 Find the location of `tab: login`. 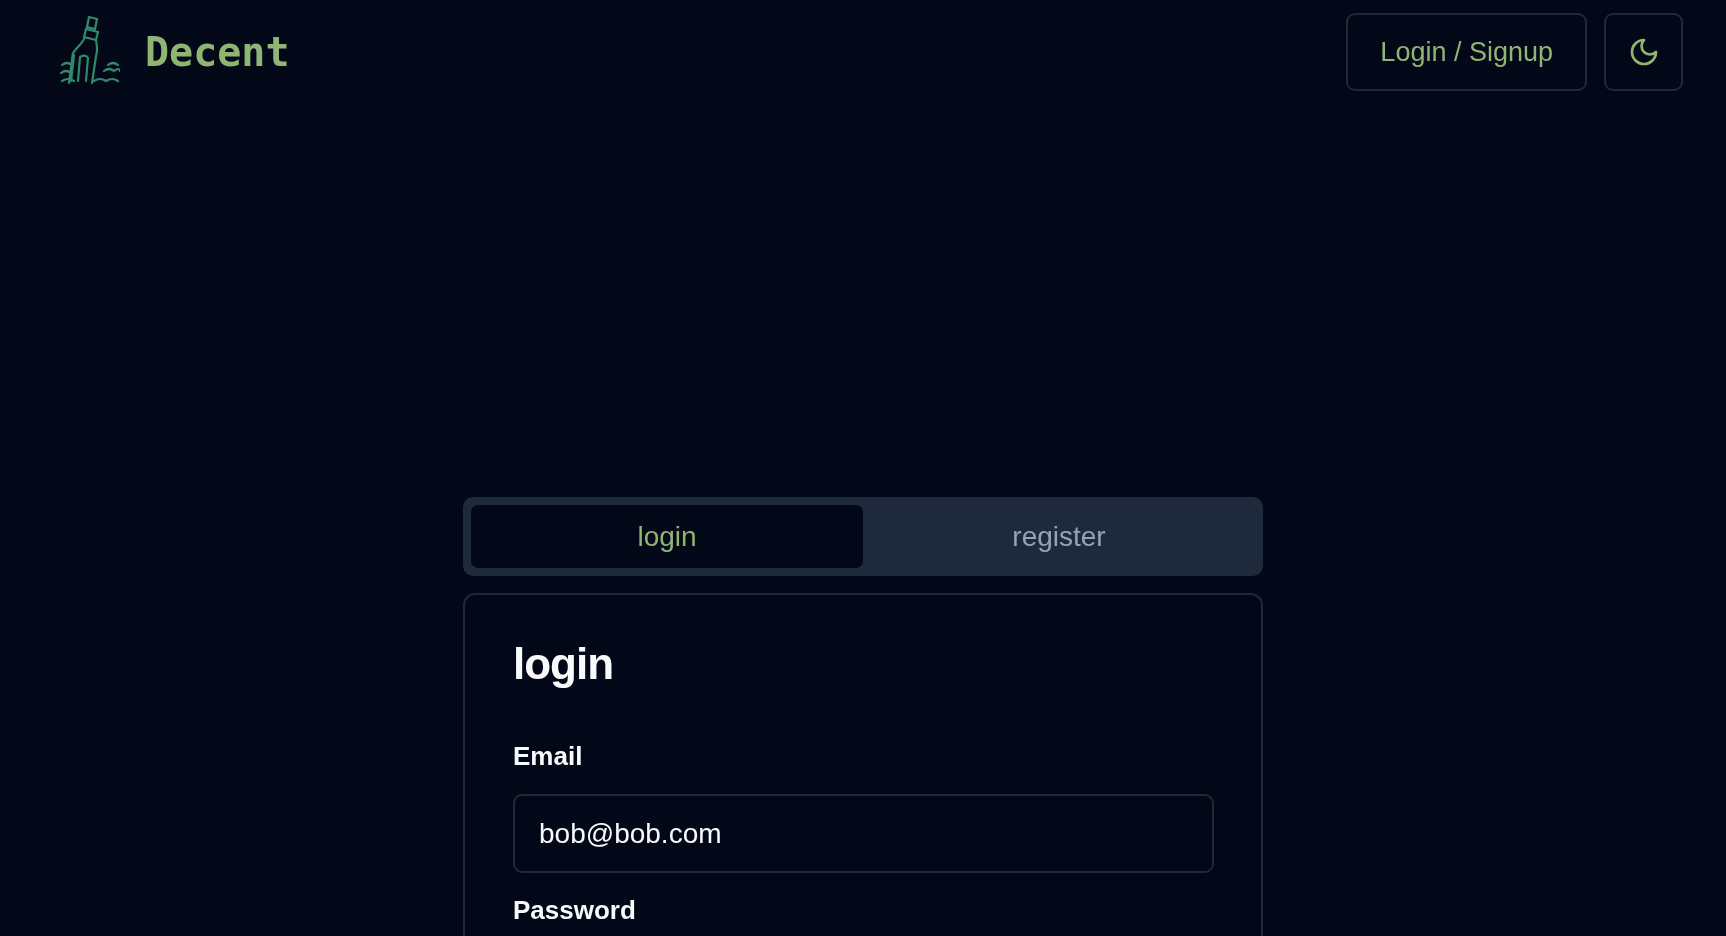

tab: login is located at coordinates (667, 536).